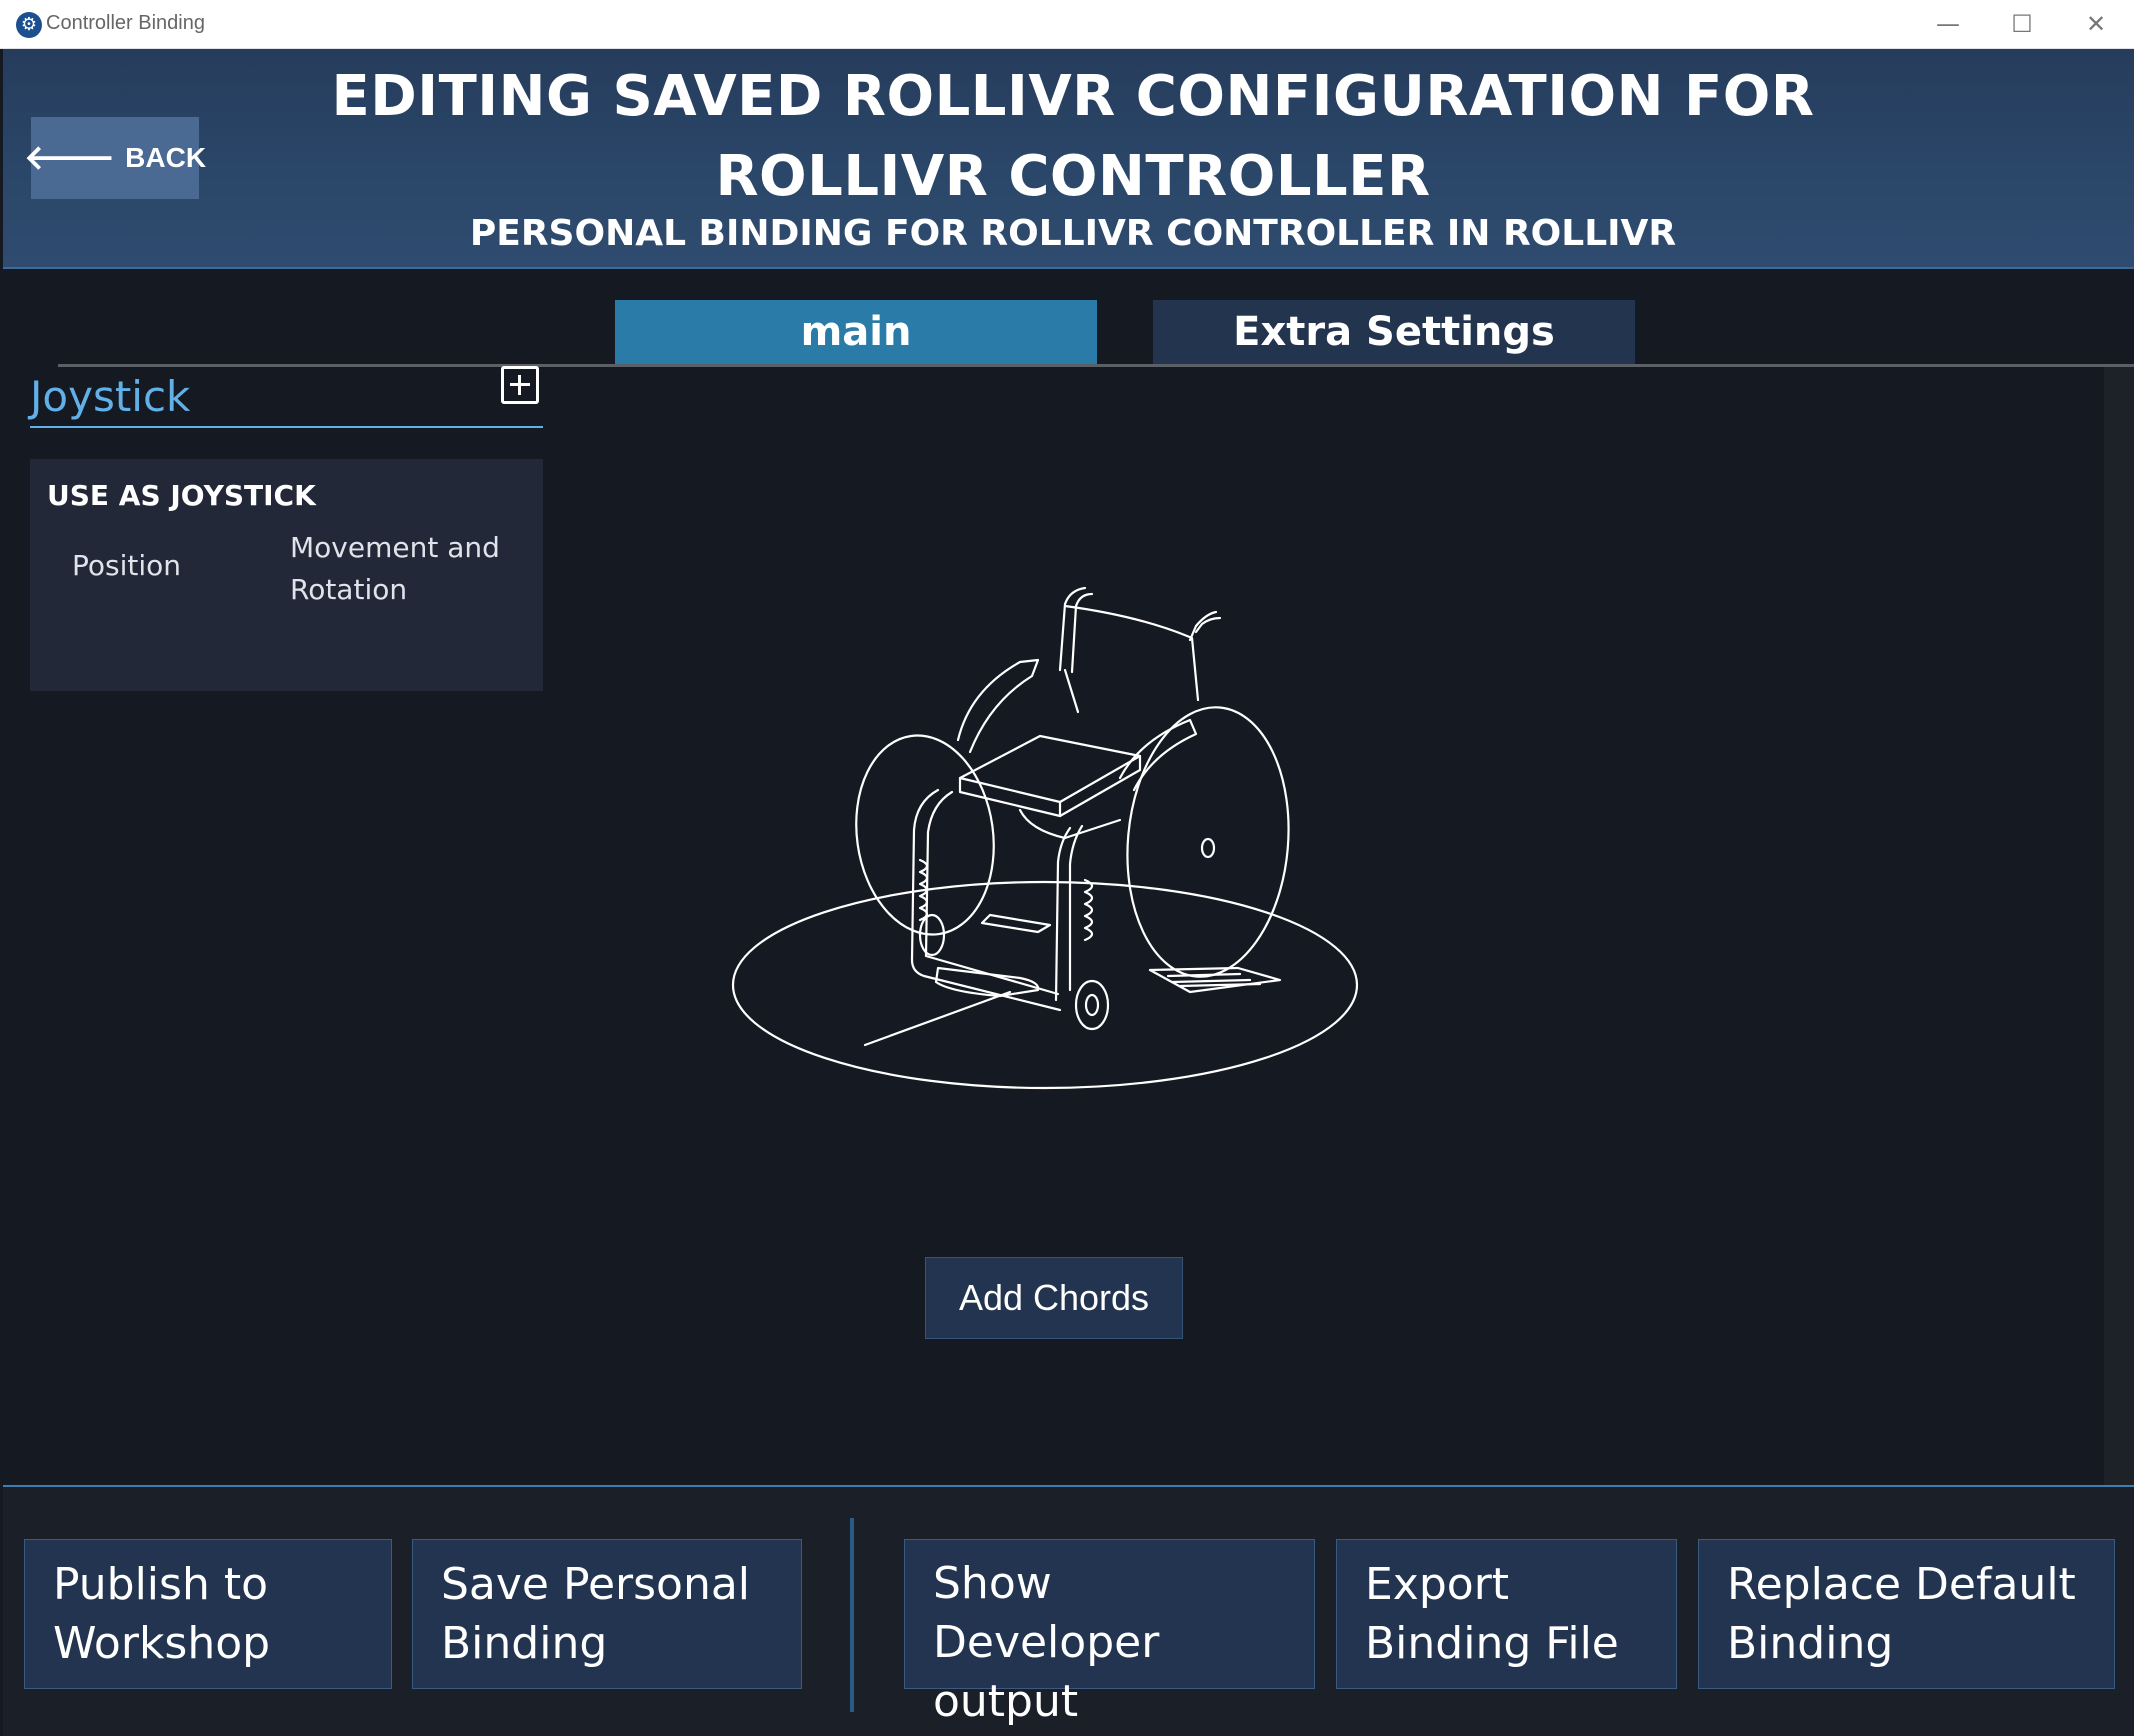 The height and width of the screenshot is (1736, 2134). What do you see at coordinates (127, 565) in the screenshot?
I see `input-name: Position` at bounding box center [127, 565].